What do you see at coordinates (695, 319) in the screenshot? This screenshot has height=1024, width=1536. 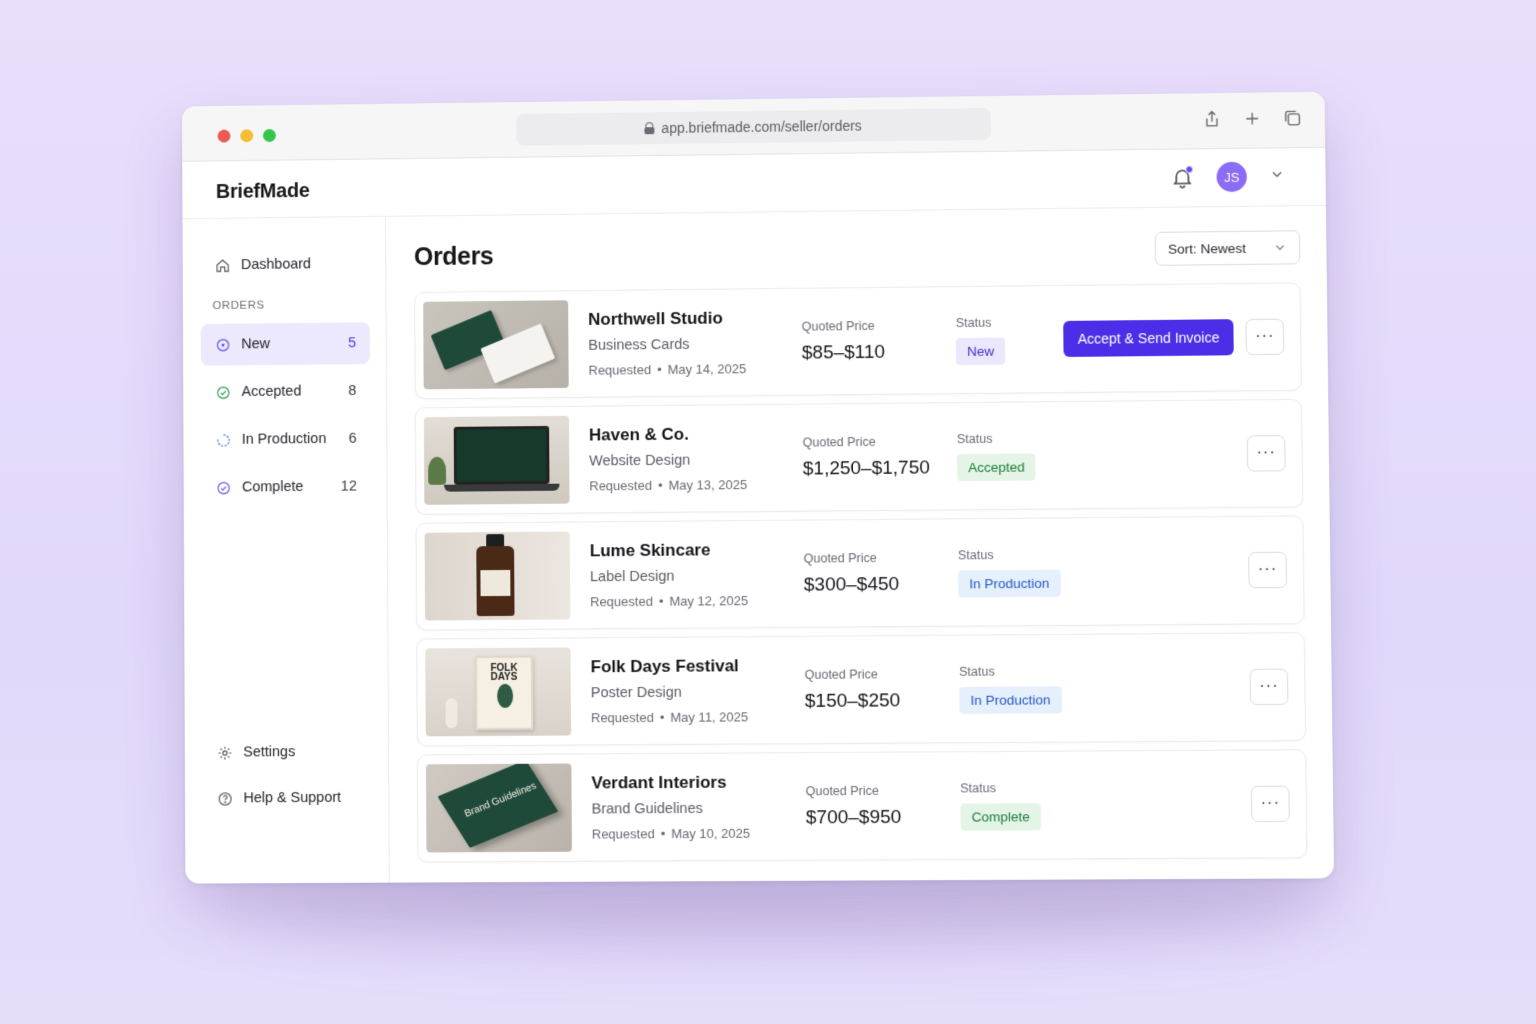 I see `order-client: Northwell Studio` at bounding box center [695, 319].